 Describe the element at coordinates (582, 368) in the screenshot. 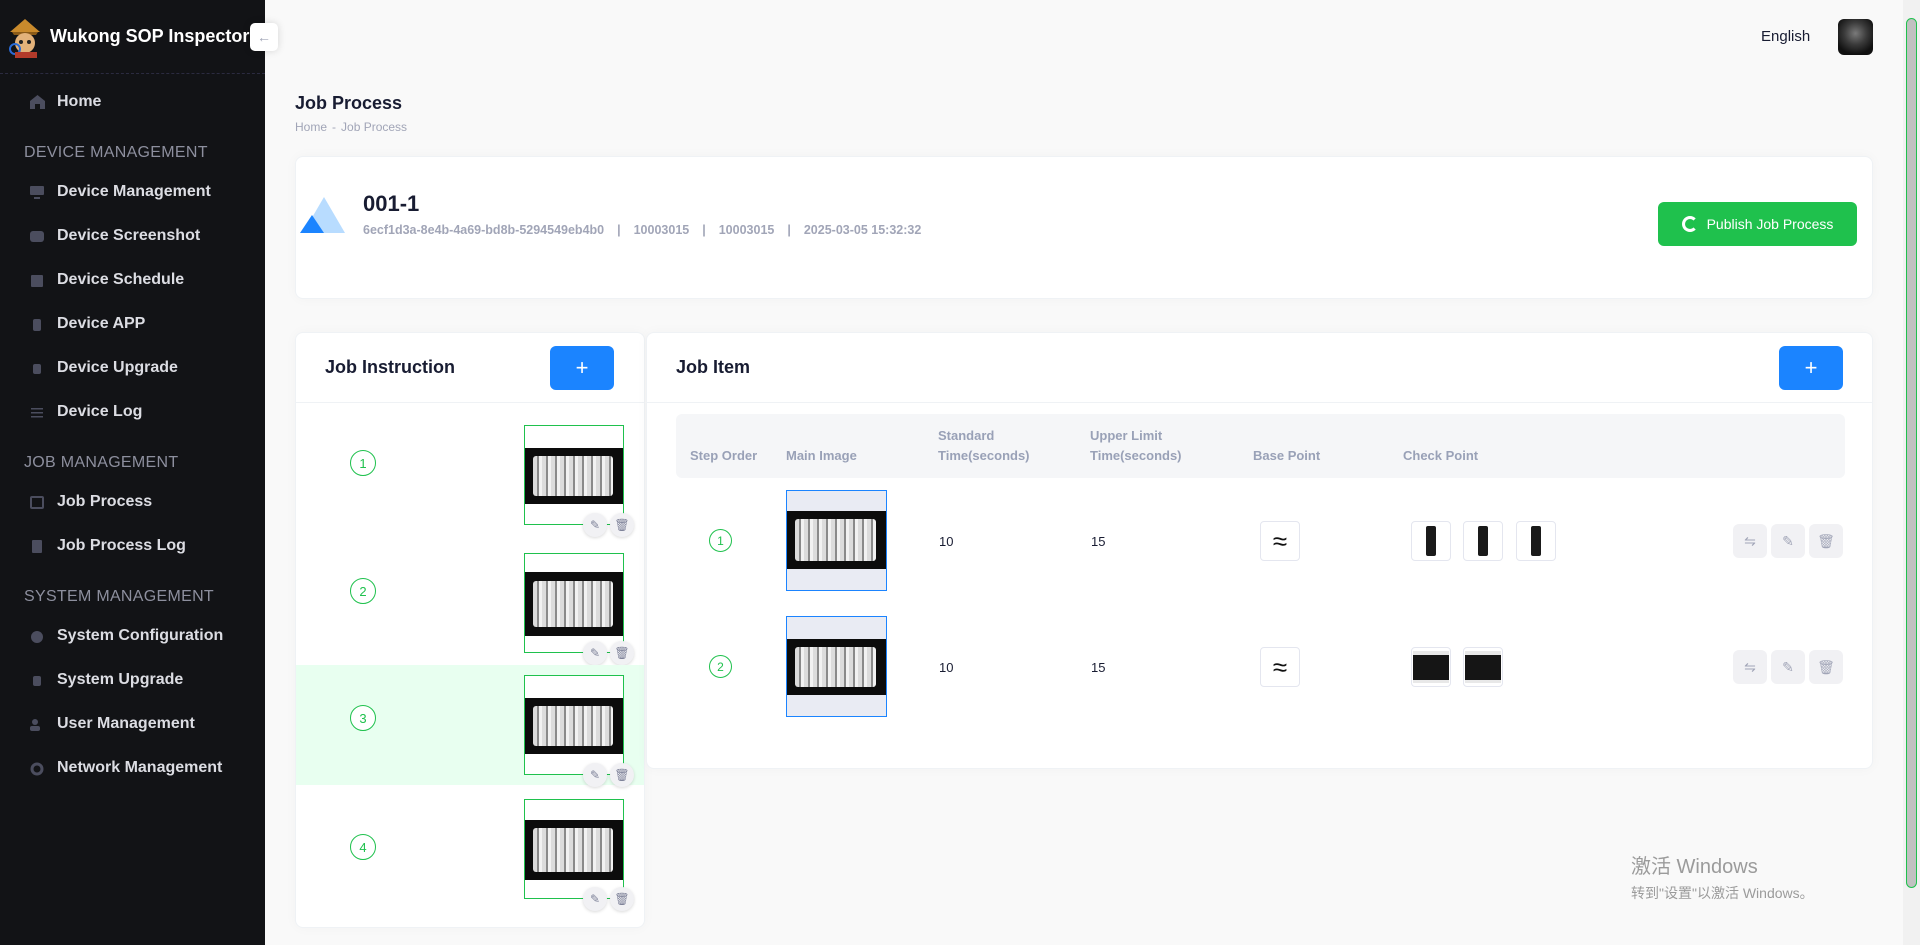

I see `add-instruction-button: +` at that location.